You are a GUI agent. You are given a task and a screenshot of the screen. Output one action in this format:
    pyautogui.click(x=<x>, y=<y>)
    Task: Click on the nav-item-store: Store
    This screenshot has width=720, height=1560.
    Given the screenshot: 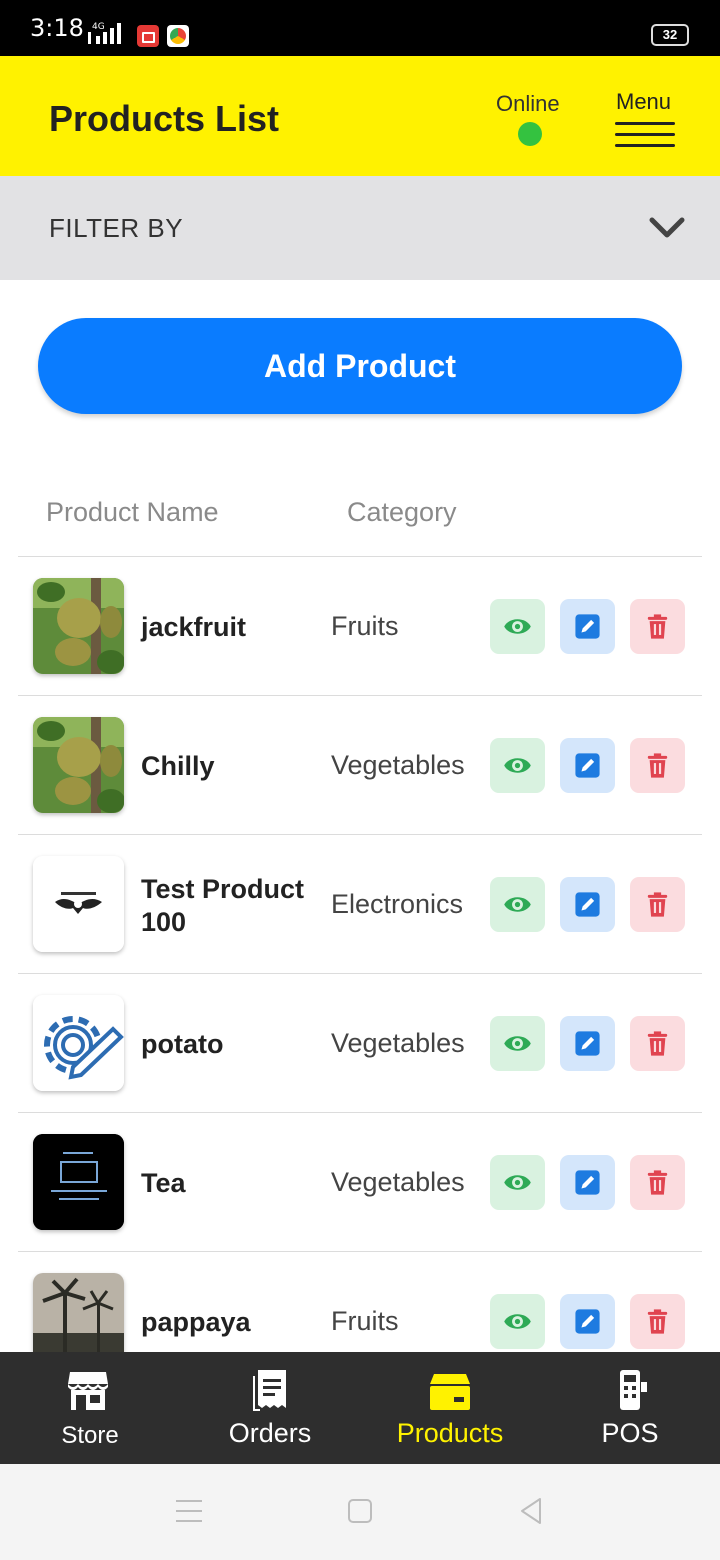 What is the action you would take?
    pyautogui.click(x=90, y=1408)
    